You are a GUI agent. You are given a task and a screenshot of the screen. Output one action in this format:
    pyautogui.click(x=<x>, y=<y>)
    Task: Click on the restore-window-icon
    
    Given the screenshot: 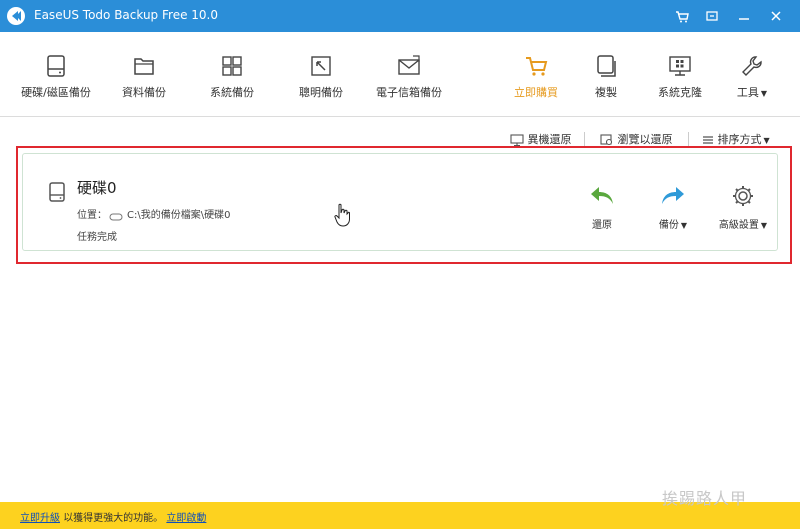 What is the action you would take?
    pyautogui.click(x=712, y=16)
    